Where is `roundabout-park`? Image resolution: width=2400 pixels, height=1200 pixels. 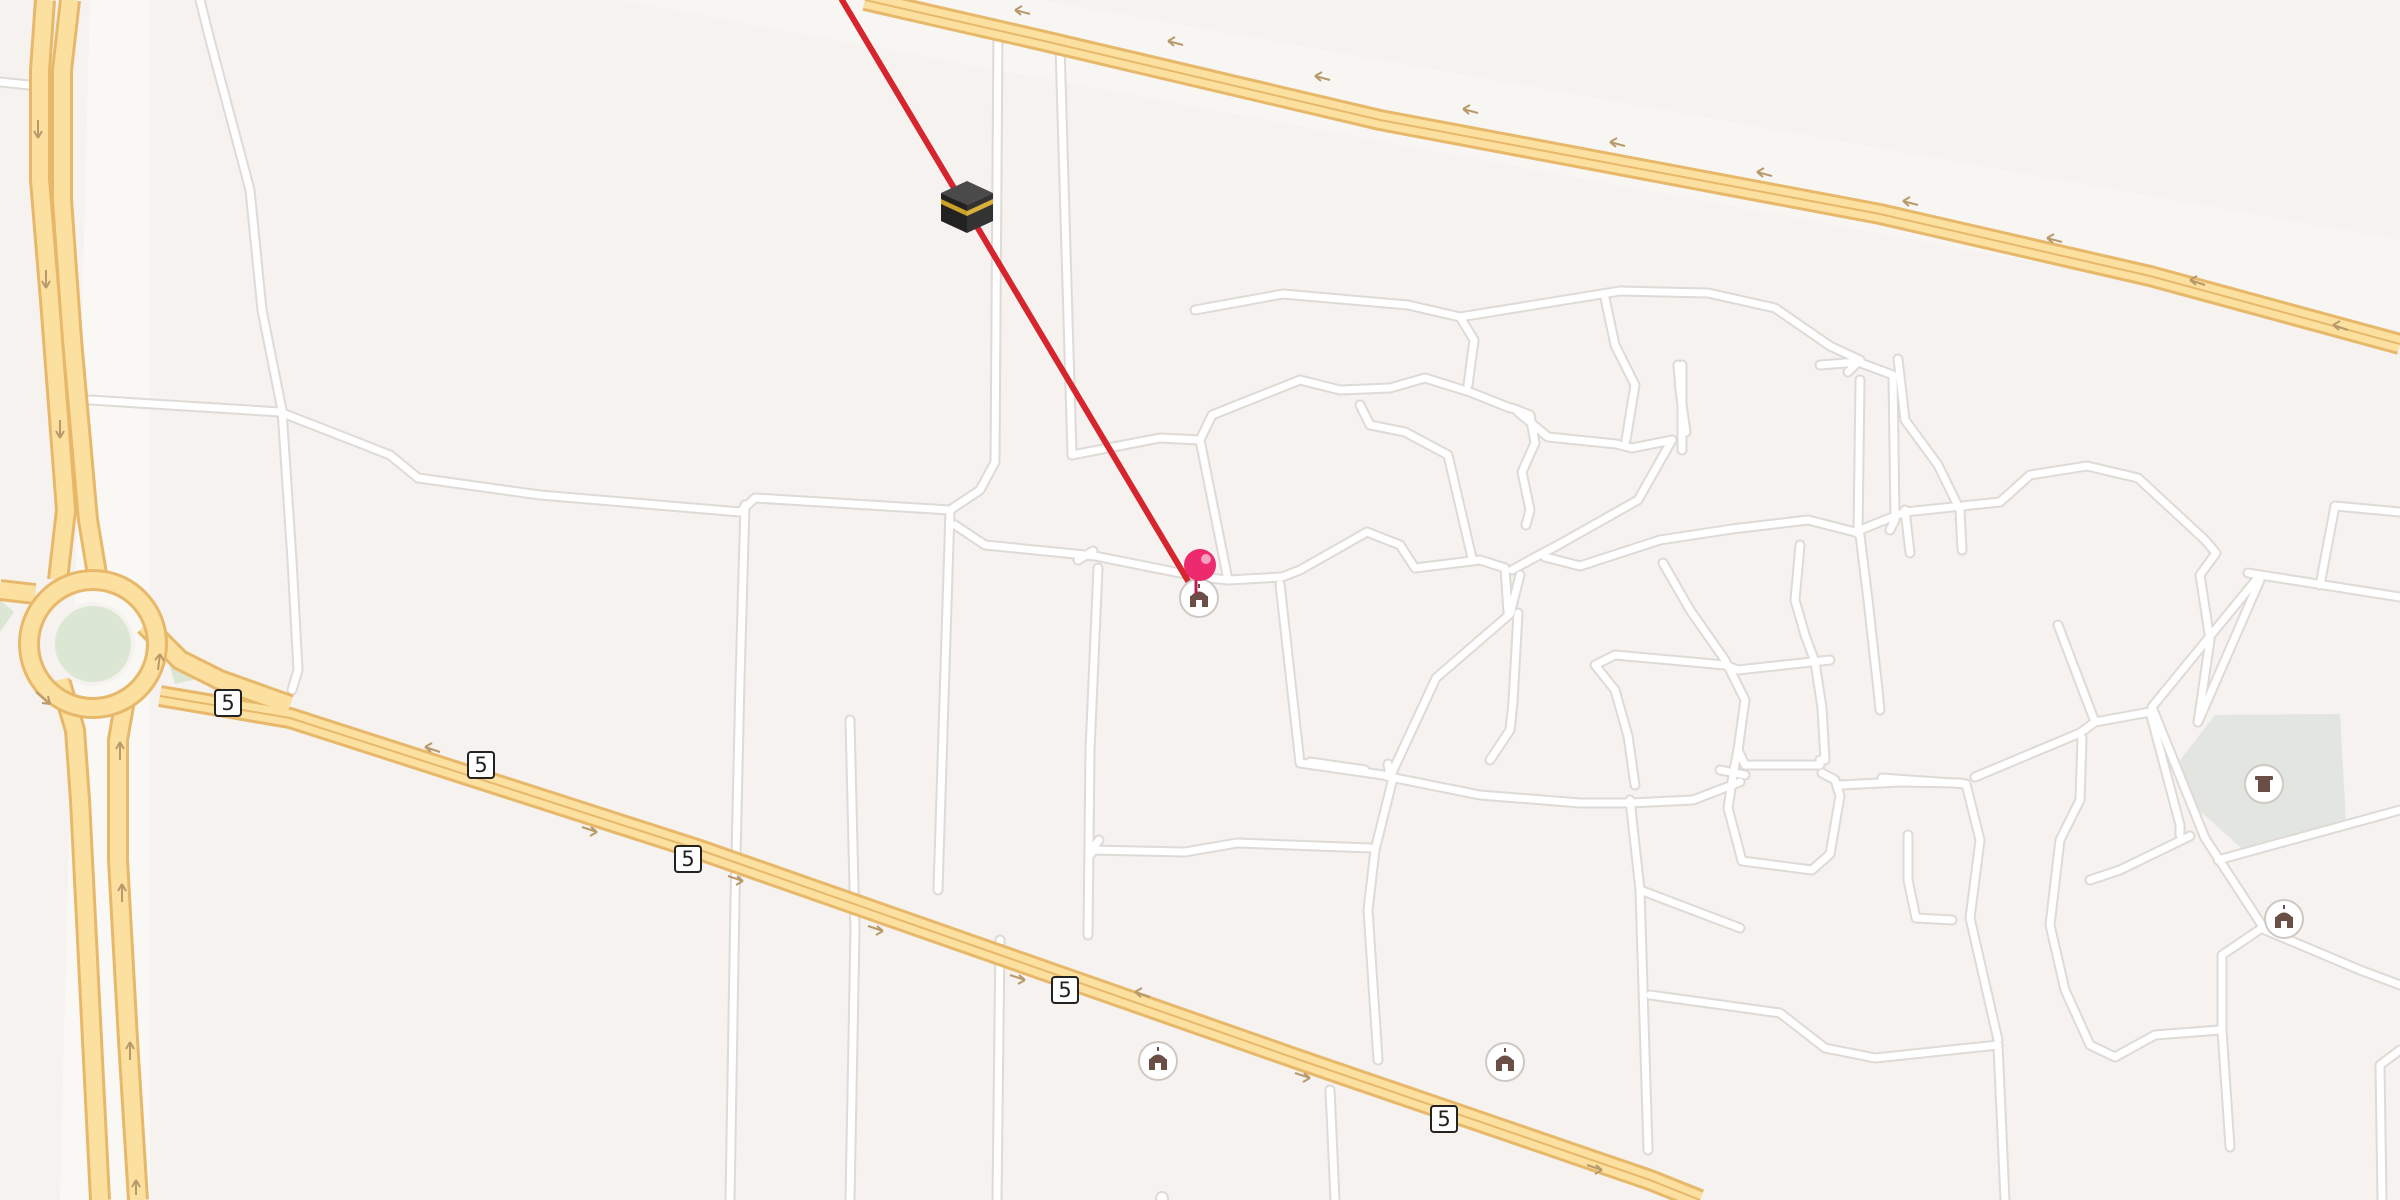 roundabout-park is located at coordinates (93, 644).